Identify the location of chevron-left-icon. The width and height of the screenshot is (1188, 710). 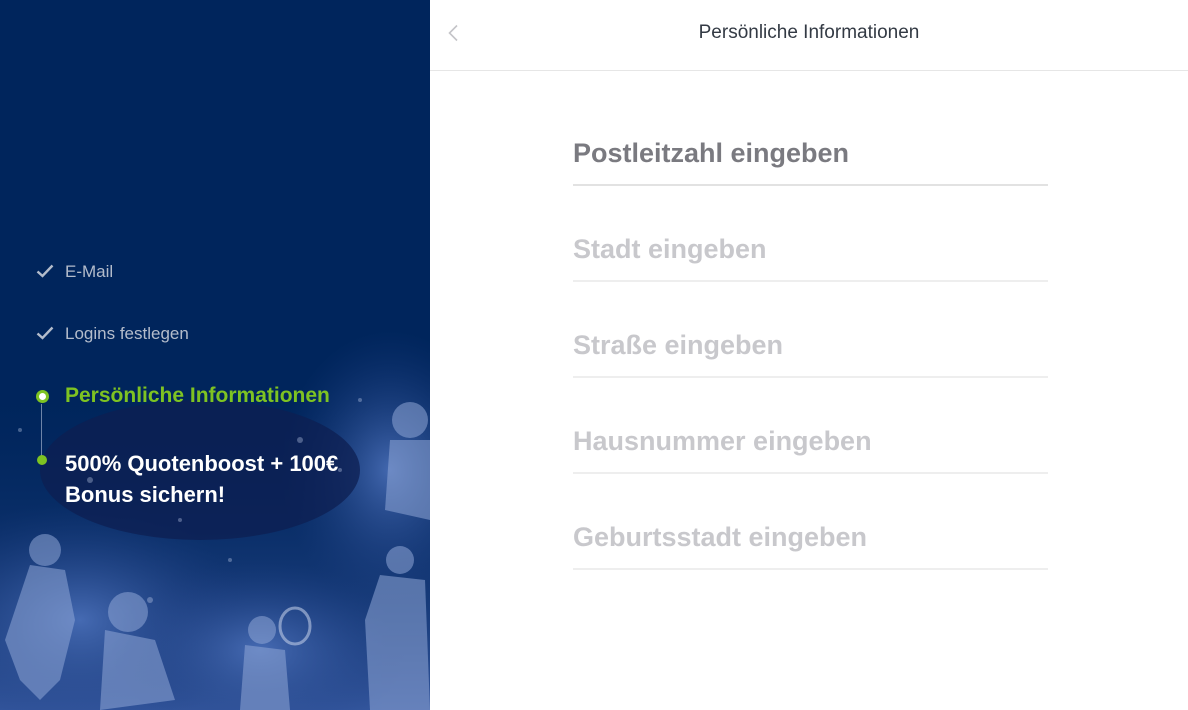
(453, 33).